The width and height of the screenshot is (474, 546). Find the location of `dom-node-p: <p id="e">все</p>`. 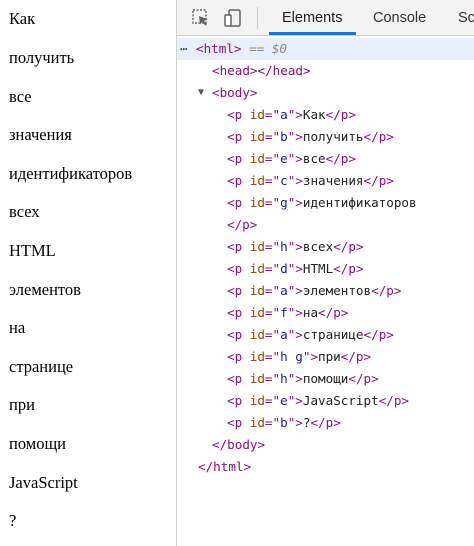

dom-node-p: <p id="e">все</p> is located at coordinates (325, 159).